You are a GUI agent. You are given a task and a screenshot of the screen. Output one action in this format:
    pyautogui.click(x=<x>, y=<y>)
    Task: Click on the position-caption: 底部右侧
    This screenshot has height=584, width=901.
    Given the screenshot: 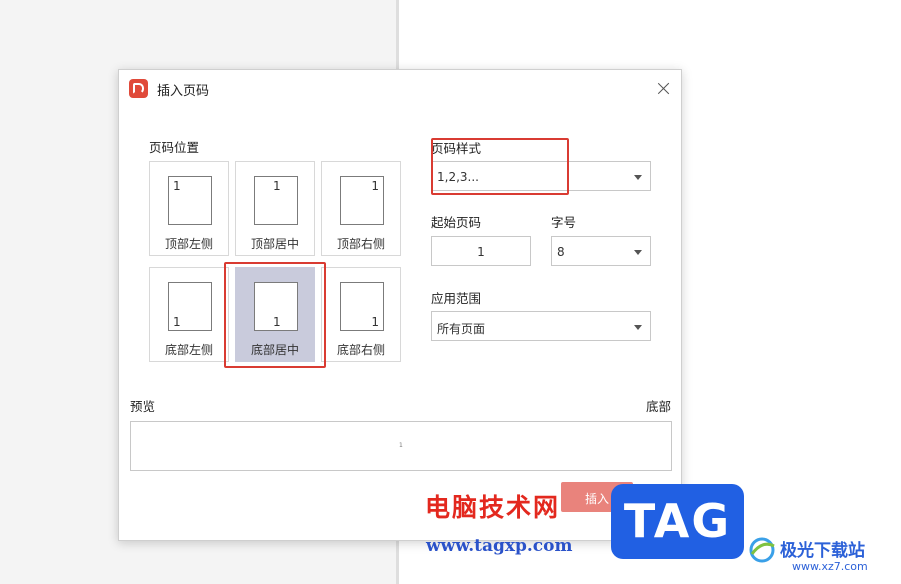 What is the action you would take?
    pyautogui.click(x=360, y=350)
    